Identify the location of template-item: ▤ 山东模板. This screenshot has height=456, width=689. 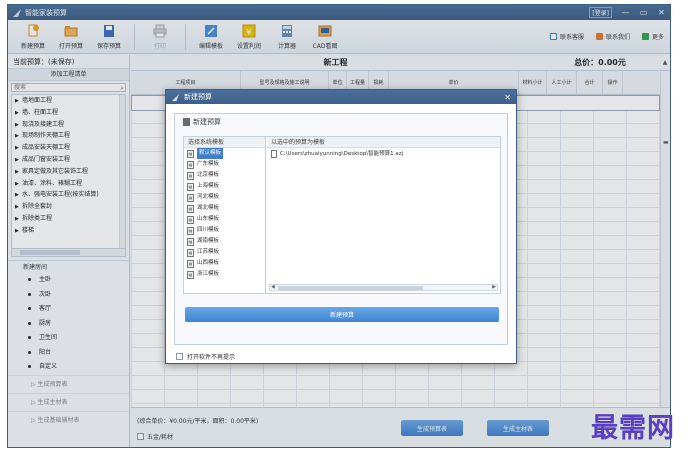
(224, 219).